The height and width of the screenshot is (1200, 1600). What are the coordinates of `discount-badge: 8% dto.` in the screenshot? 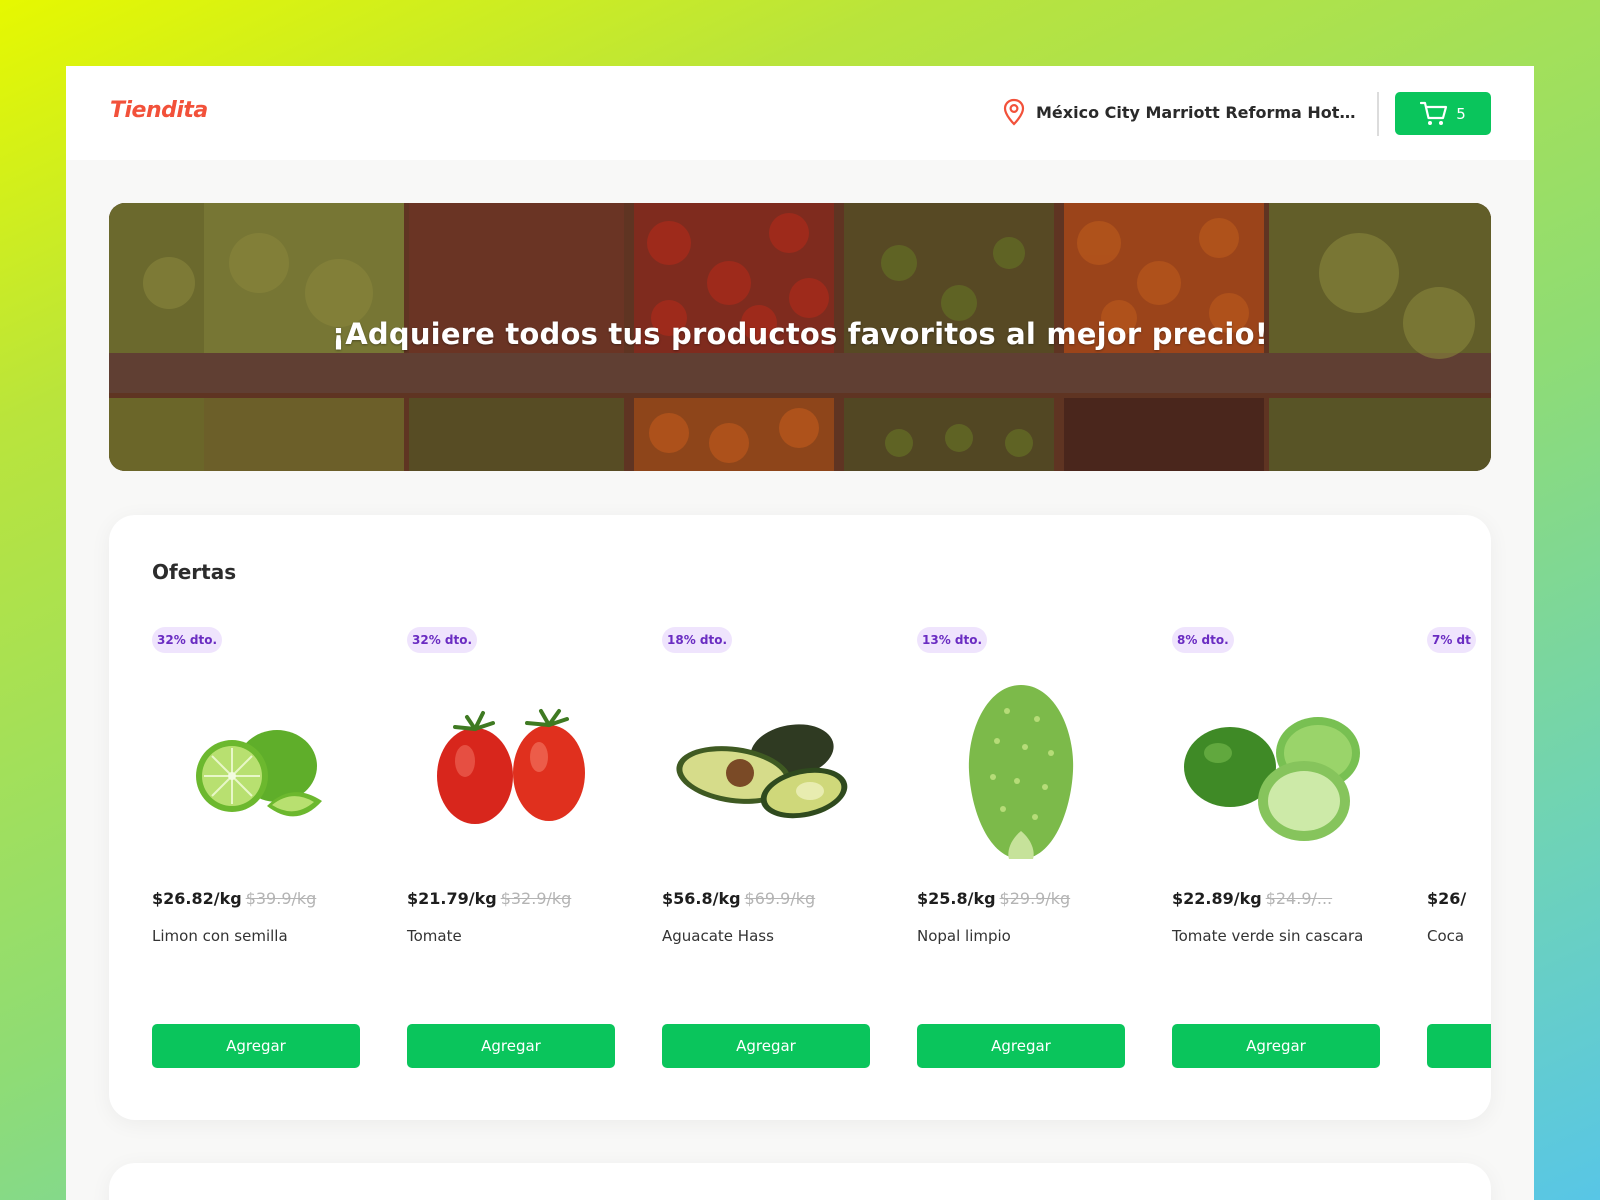 It's located at (1203, 640).